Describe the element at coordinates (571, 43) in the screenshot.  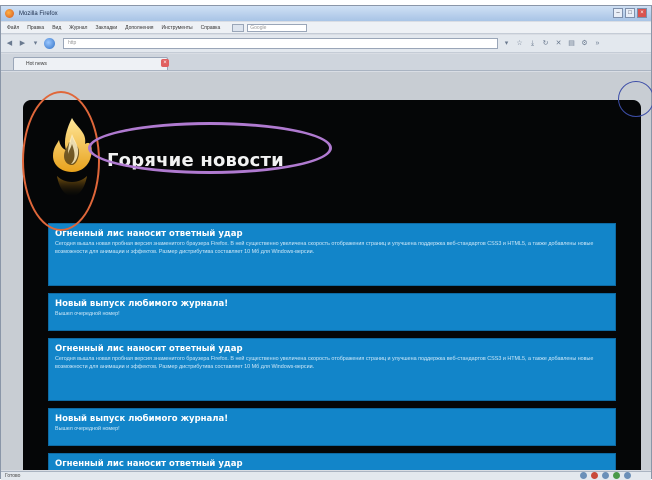
I see `page-icon: ▤` at that location.